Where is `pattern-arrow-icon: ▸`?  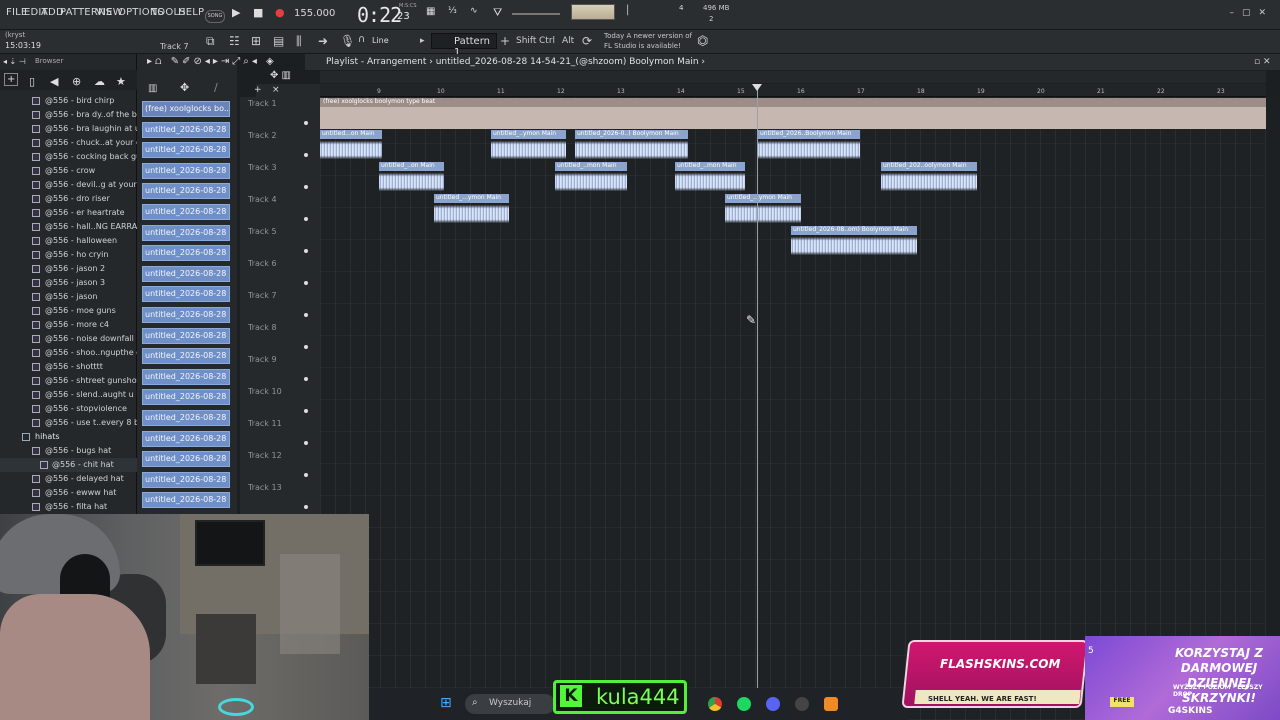
pattern-arrow-icon: ▸ is located at coordinates (422, 41).